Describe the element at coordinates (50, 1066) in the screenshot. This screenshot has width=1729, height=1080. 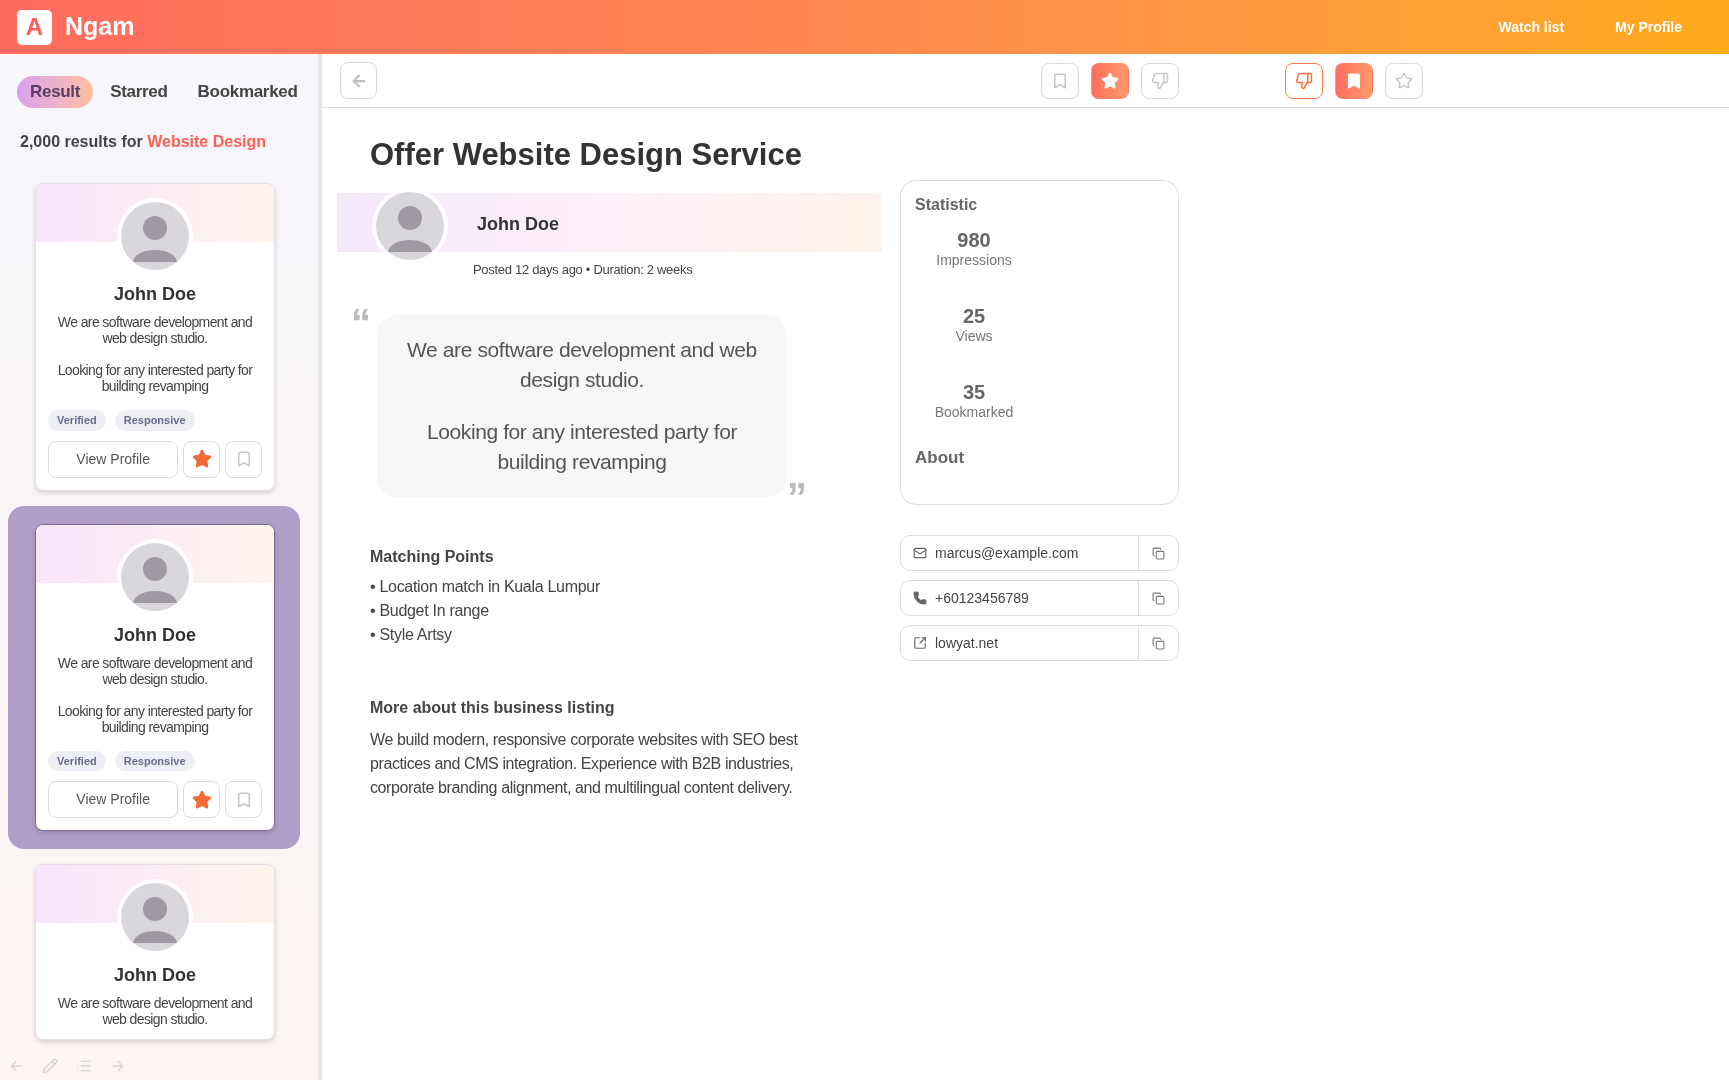
I see `pencil-icon` at that location.